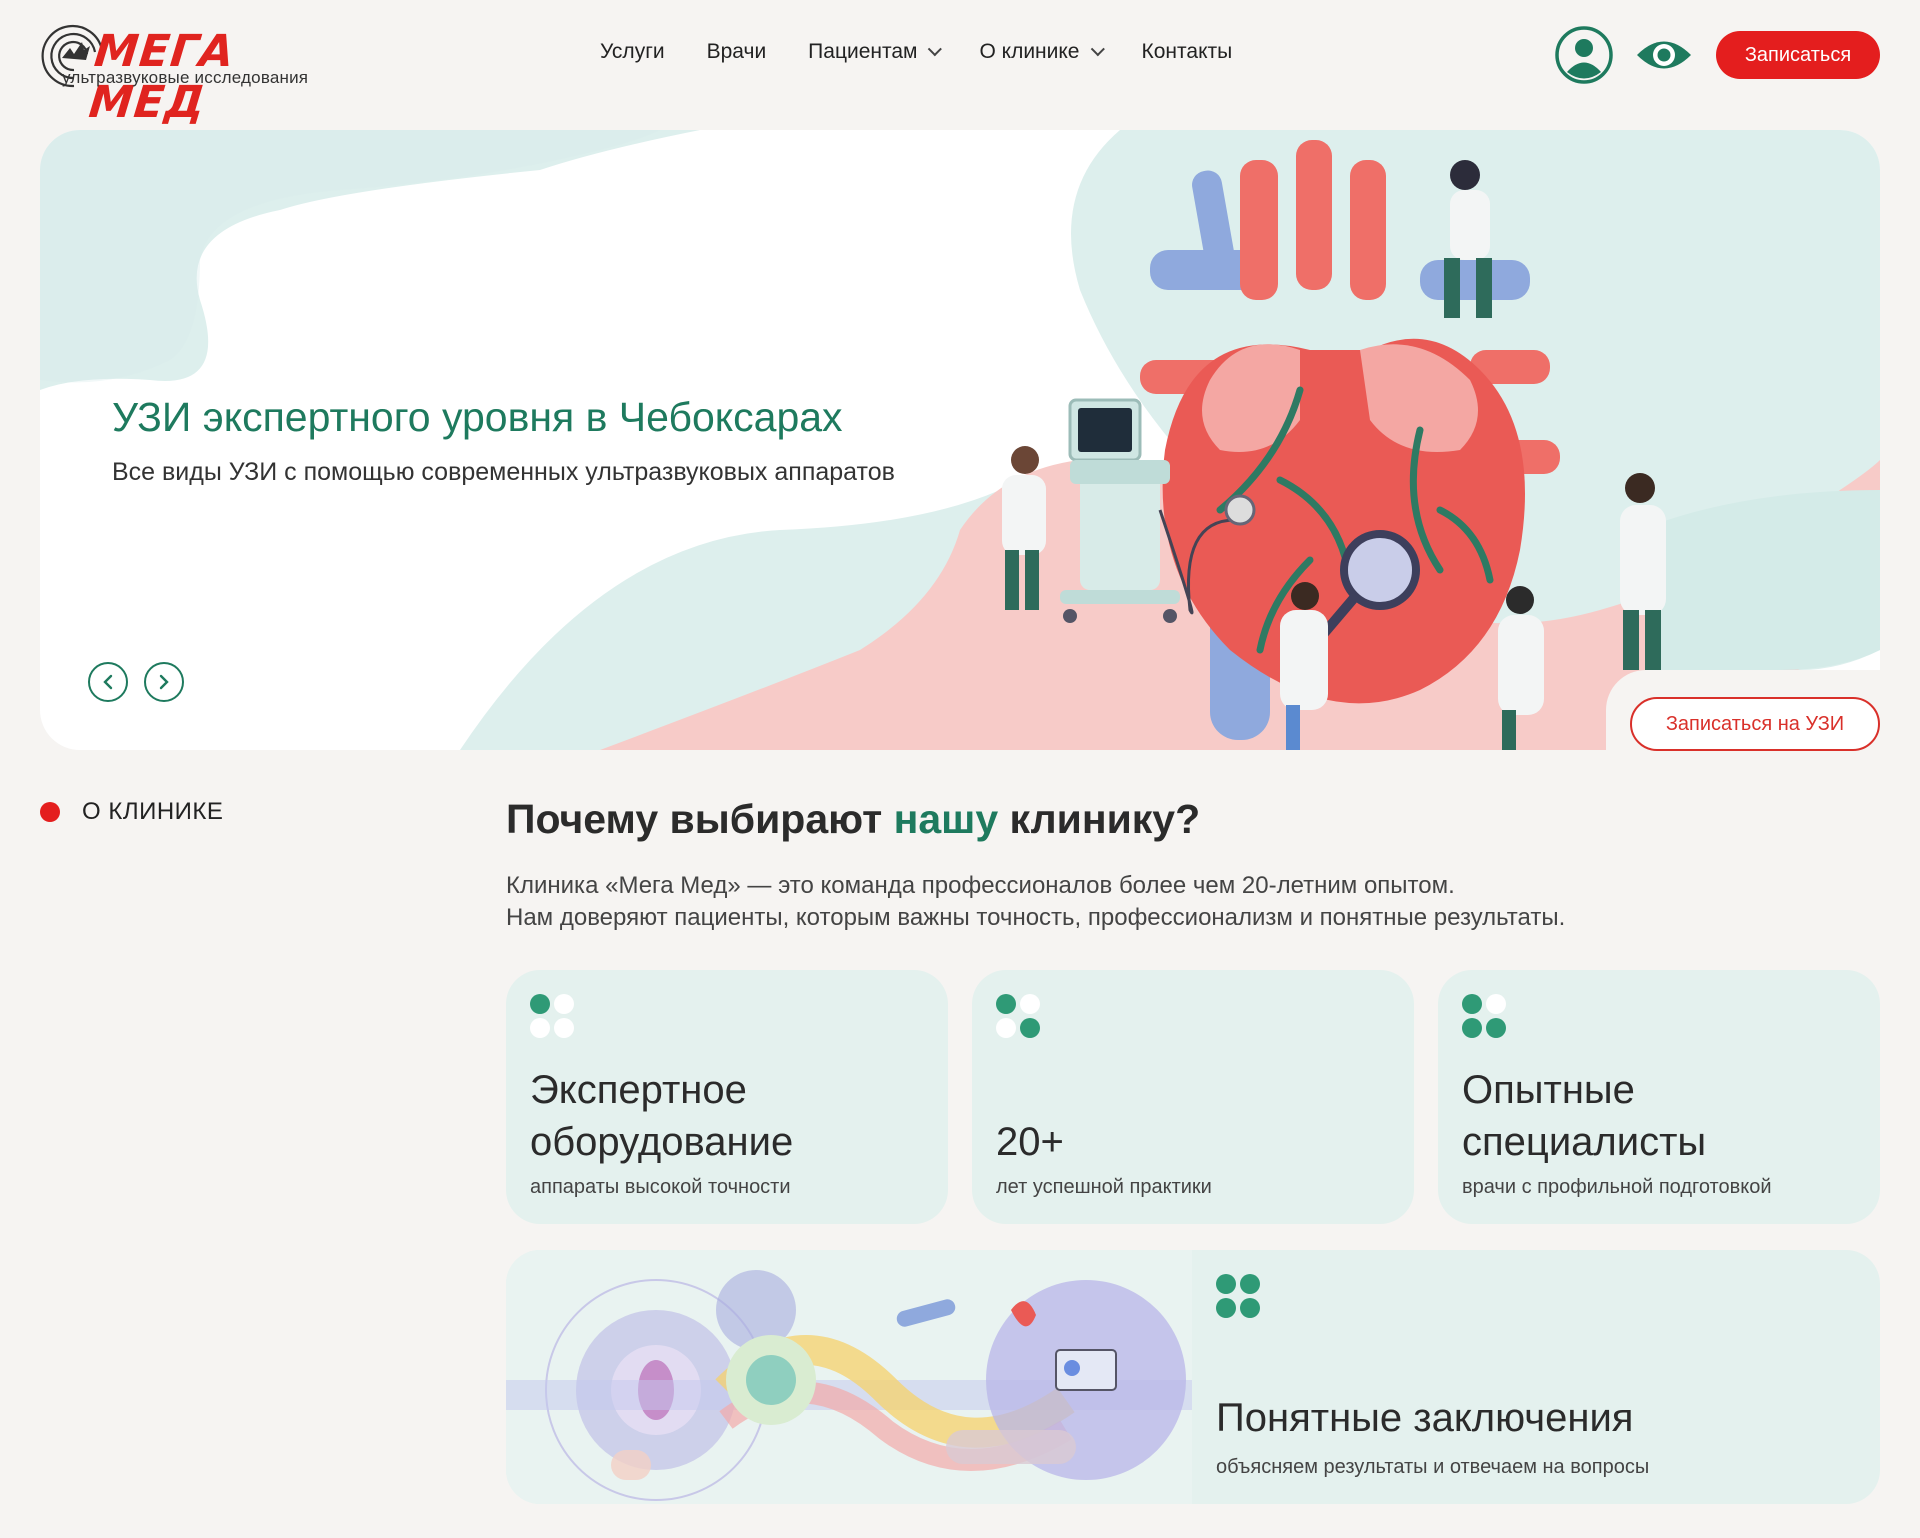  I want to click on dots-3-icon, so click(1485, 1017).